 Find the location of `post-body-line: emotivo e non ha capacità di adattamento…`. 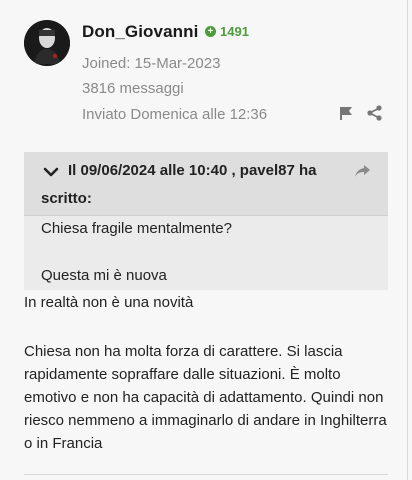

post-body-line: emotivo e non ha capacità di adattamento… is located at coordinates (204, 397).